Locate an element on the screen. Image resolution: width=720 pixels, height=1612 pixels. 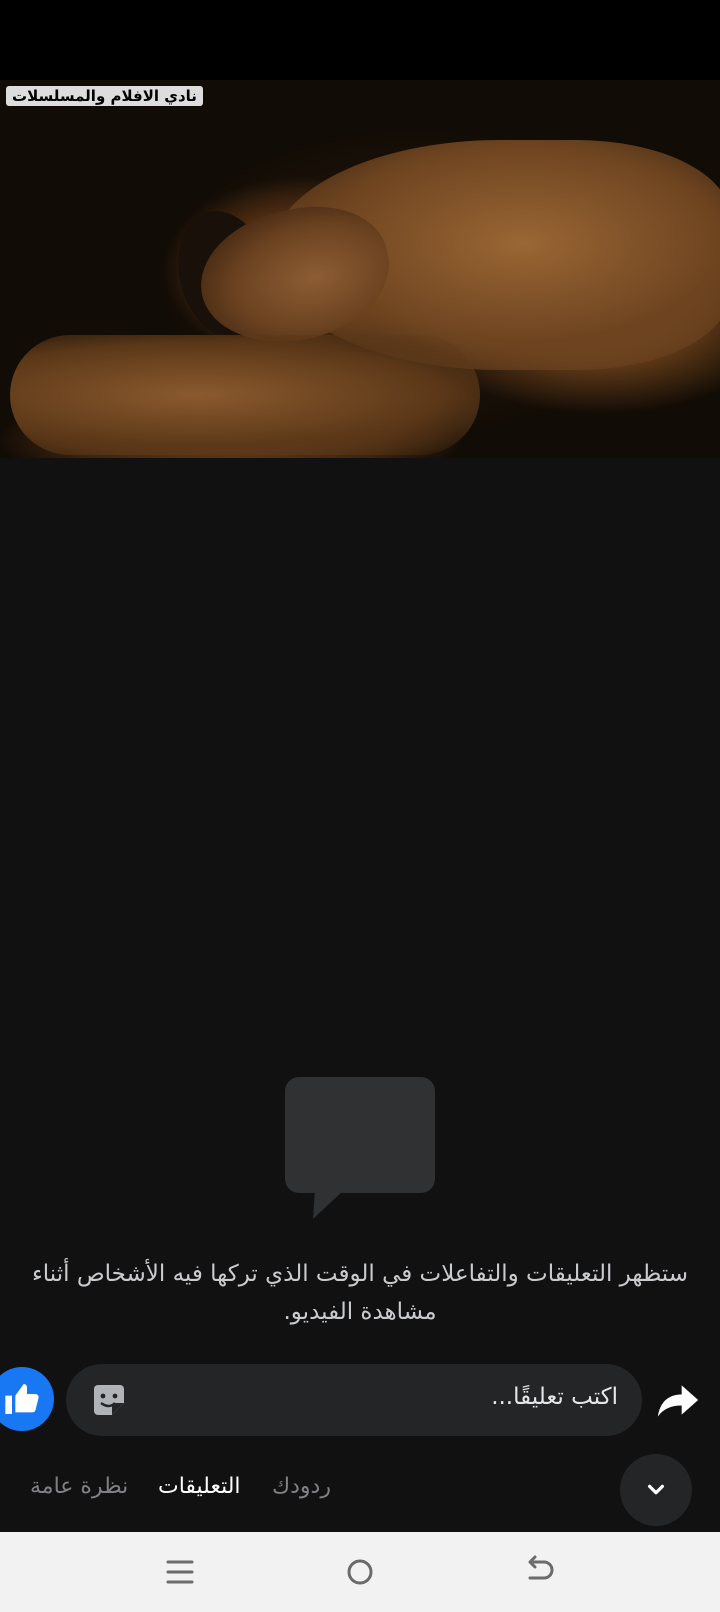
thumbs-up-icon is located at coordinates (22, 1399).